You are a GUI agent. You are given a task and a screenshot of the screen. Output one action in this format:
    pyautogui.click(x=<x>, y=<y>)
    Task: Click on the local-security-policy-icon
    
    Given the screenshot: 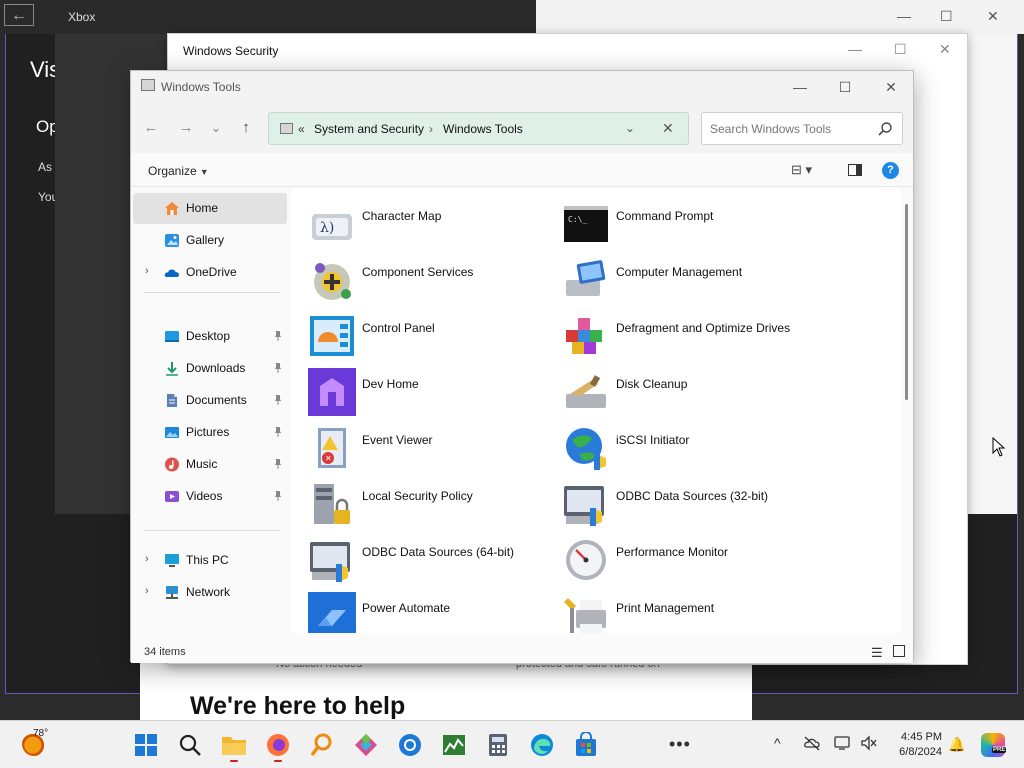 What is the action you would take?
    pyautogui.click(x=332, y=504)
    